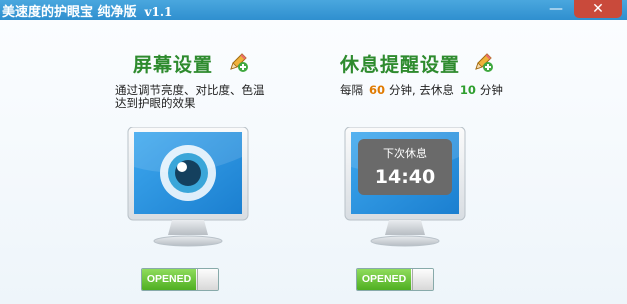 This screenshot has height=304, width=627. Describe the element at coordinates (207, 279) in the screenshot. I see `screen-toggle-knob` at that location.